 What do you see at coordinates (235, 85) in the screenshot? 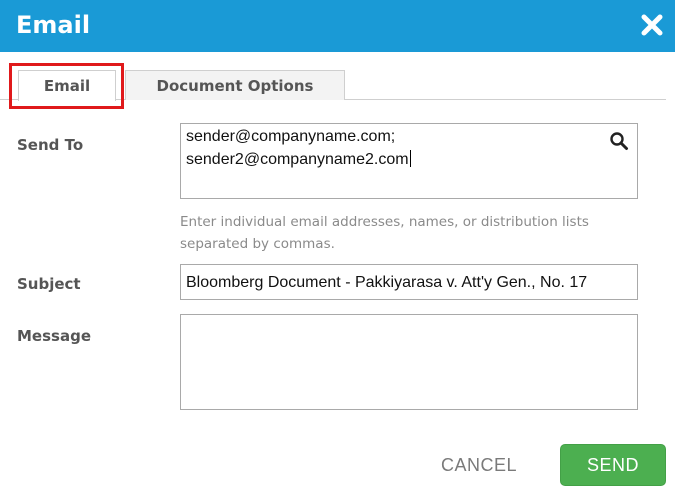
I see `tab-document-options: Document Options` at bounding box center [235, 85].